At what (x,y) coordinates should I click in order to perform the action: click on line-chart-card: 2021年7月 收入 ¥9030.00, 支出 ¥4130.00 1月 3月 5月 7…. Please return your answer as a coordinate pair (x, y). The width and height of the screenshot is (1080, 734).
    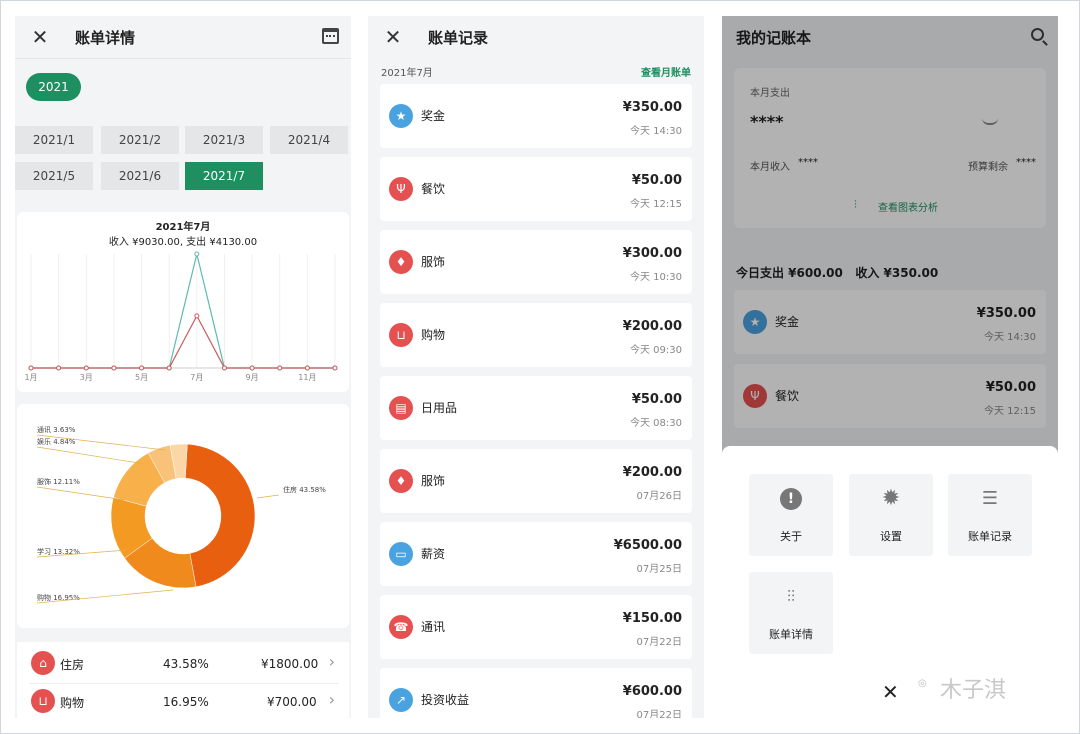
    Looking at the image, I should click on (183, 302).